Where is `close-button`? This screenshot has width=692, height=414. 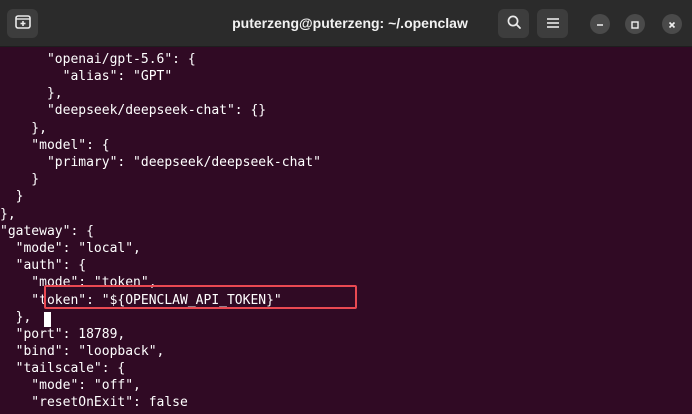
close-button is located at coordinates (672, 24).